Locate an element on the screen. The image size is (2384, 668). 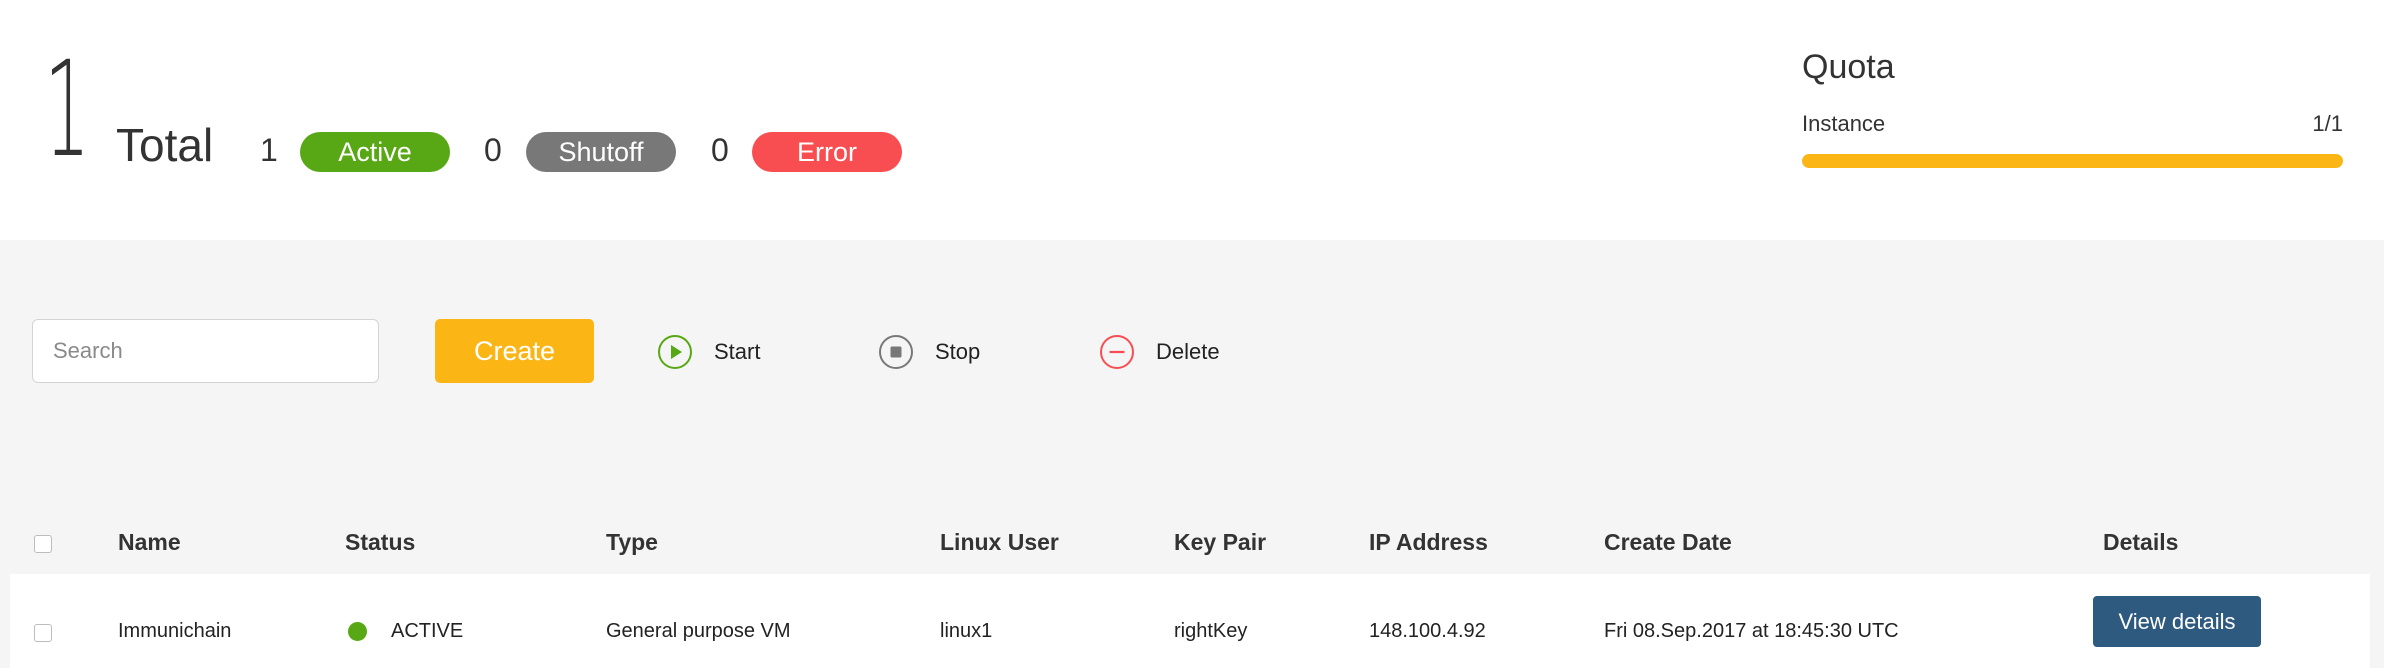
minus-circle-icon is located at coordinates (1117, 352).